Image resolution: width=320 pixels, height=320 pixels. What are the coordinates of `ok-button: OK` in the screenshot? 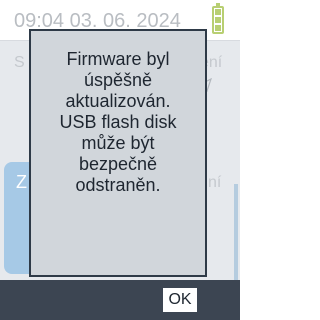 It's located at (180, 300).